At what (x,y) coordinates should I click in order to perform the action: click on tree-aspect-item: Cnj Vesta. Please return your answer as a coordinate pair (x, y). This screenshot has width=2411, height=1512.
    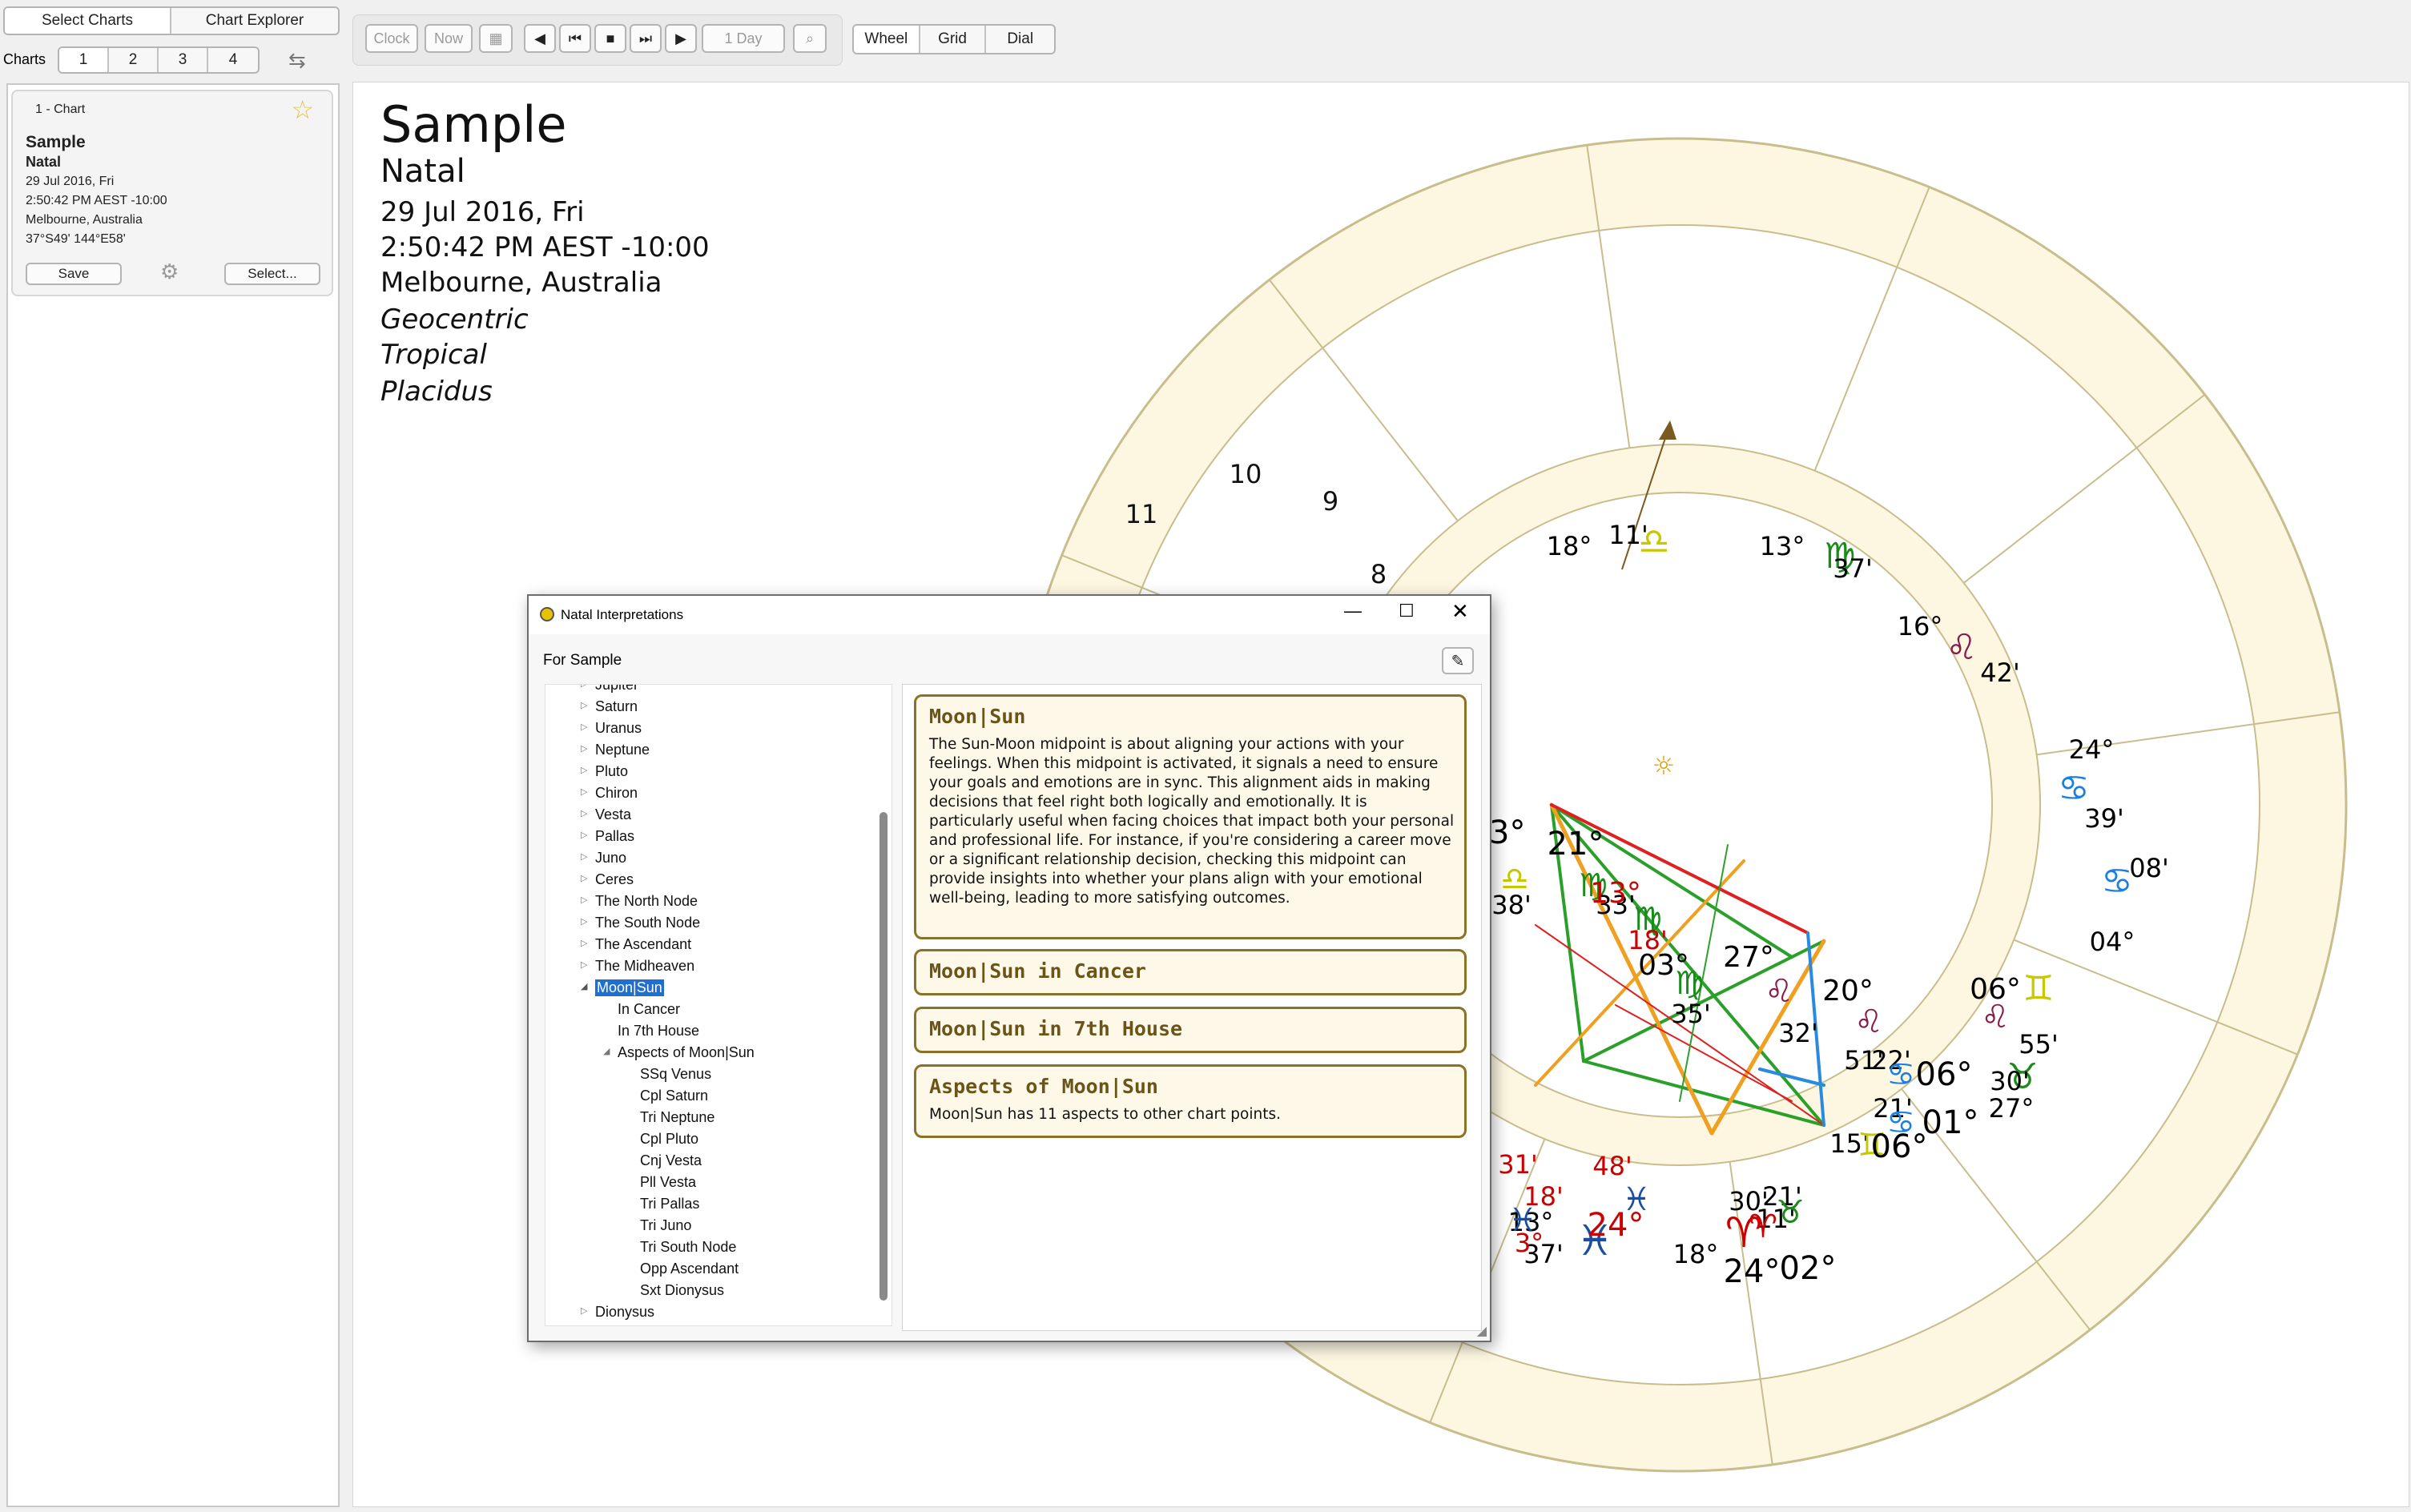
    Looking at the image, I should click on (671, 1160).